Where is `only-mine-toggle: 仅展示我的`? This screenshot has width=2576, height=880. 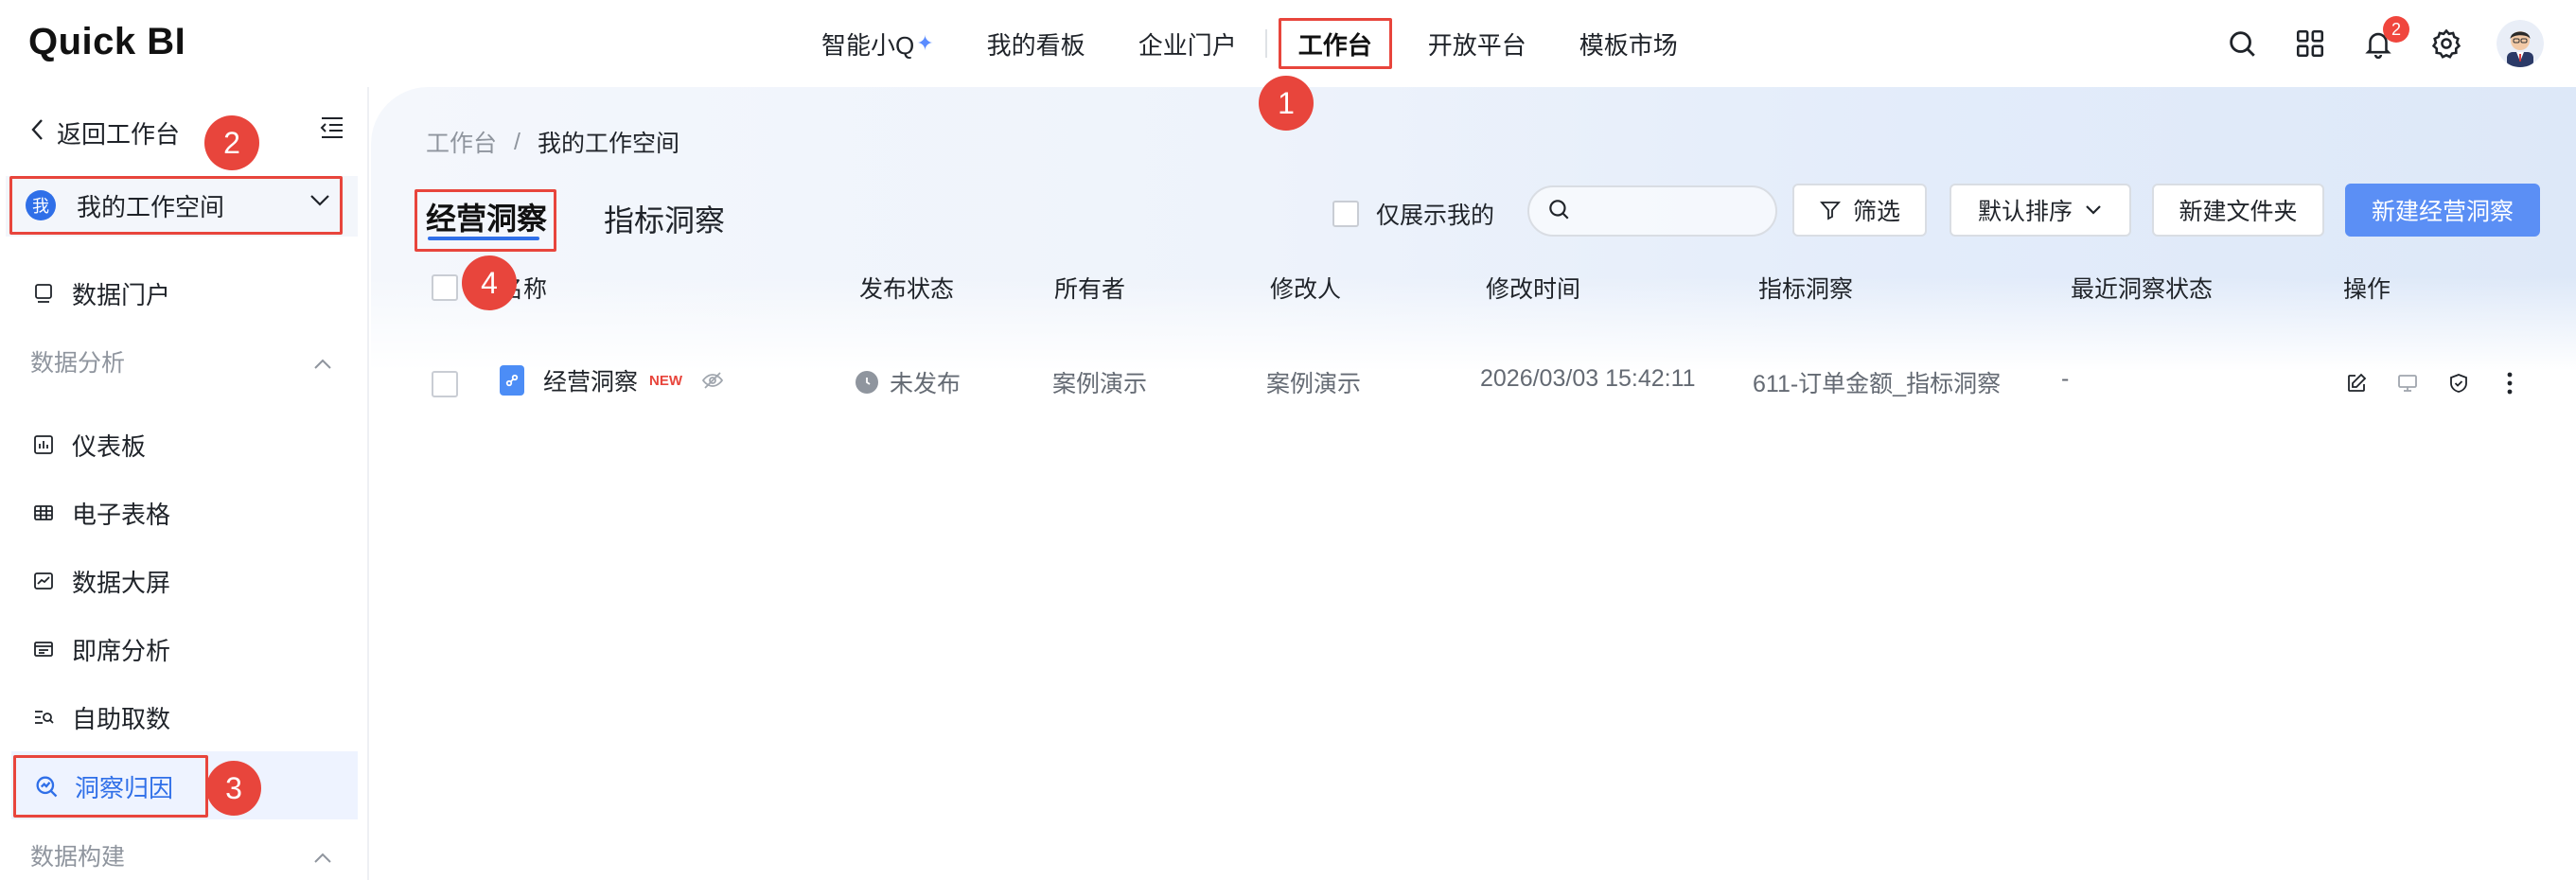 only-mine-toggle: 仅展示我的 is located at coordinates (1413, 214).